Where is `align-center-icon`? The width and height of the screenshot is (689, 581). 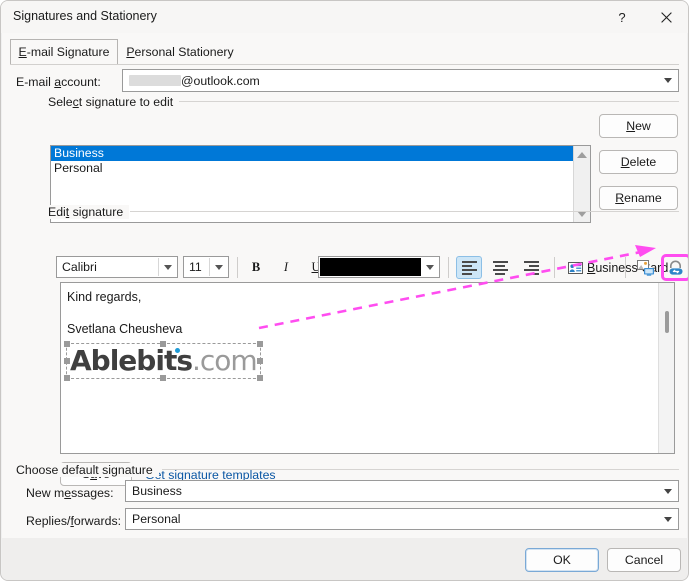 align-center-icon is located at coordinates (500, 268).